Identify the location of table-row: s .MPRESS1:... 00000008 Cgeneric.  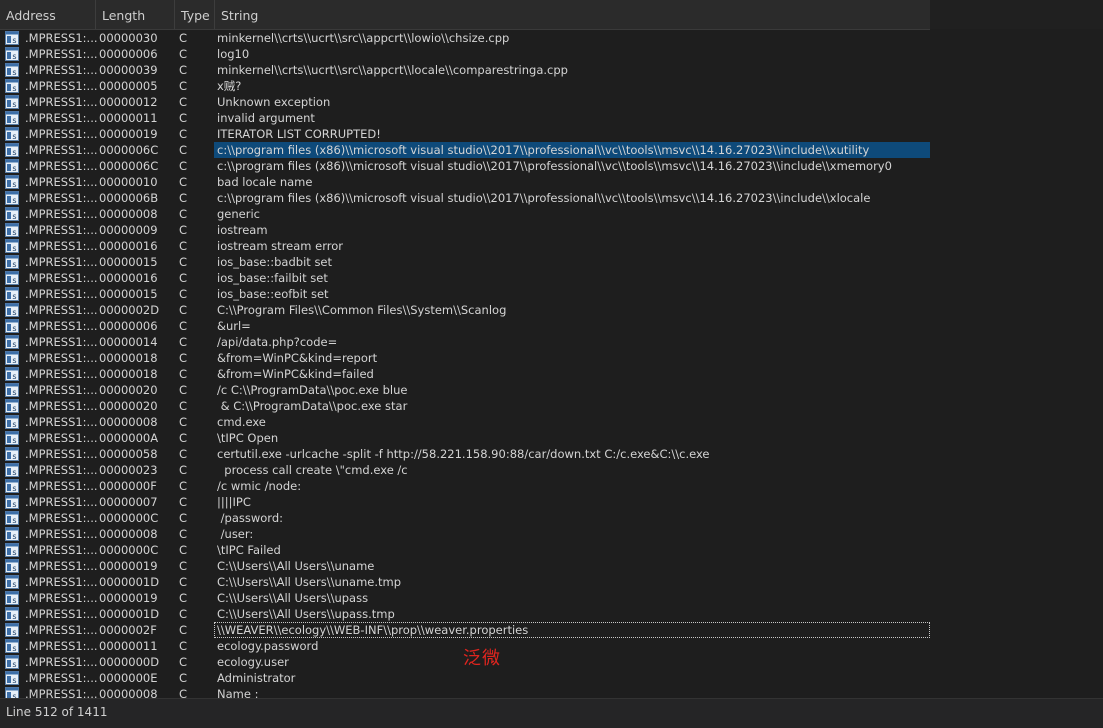
(465, 214).